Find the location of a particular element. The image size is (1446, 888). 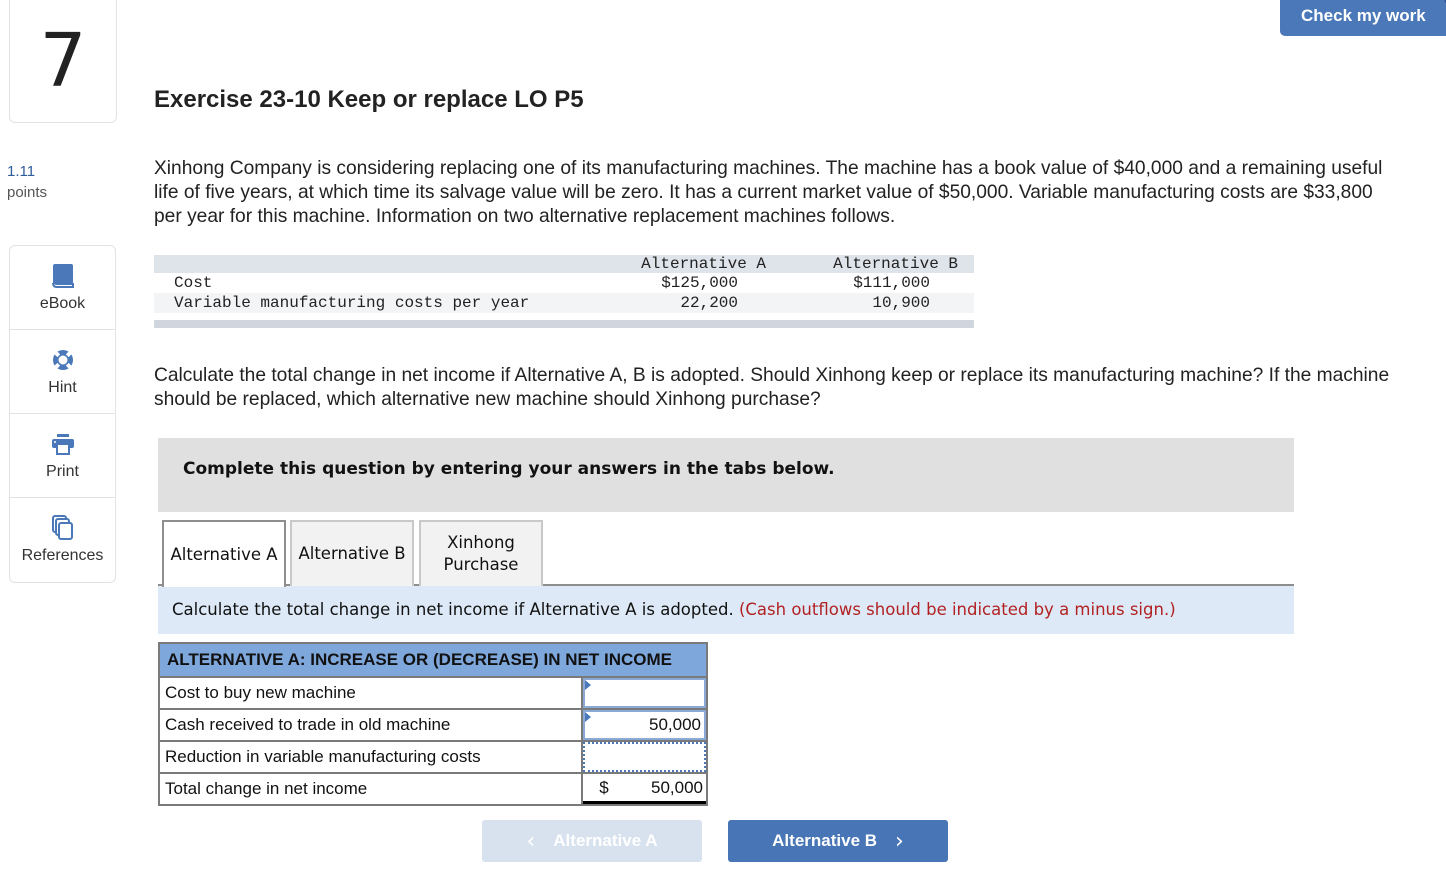

prev-tab-button: ‹ Alternative A is located at coordinates (592, 841).